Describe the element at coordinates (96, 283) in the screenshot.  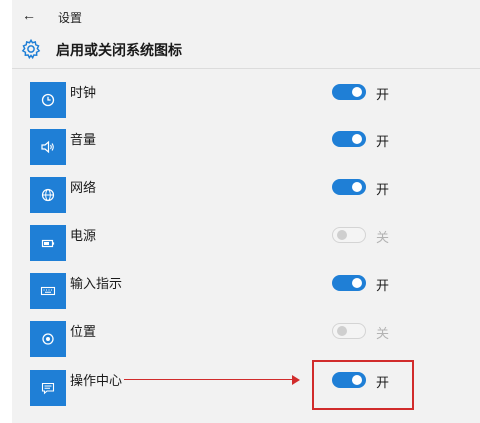
I see `item-label: 输入指示` at that location.